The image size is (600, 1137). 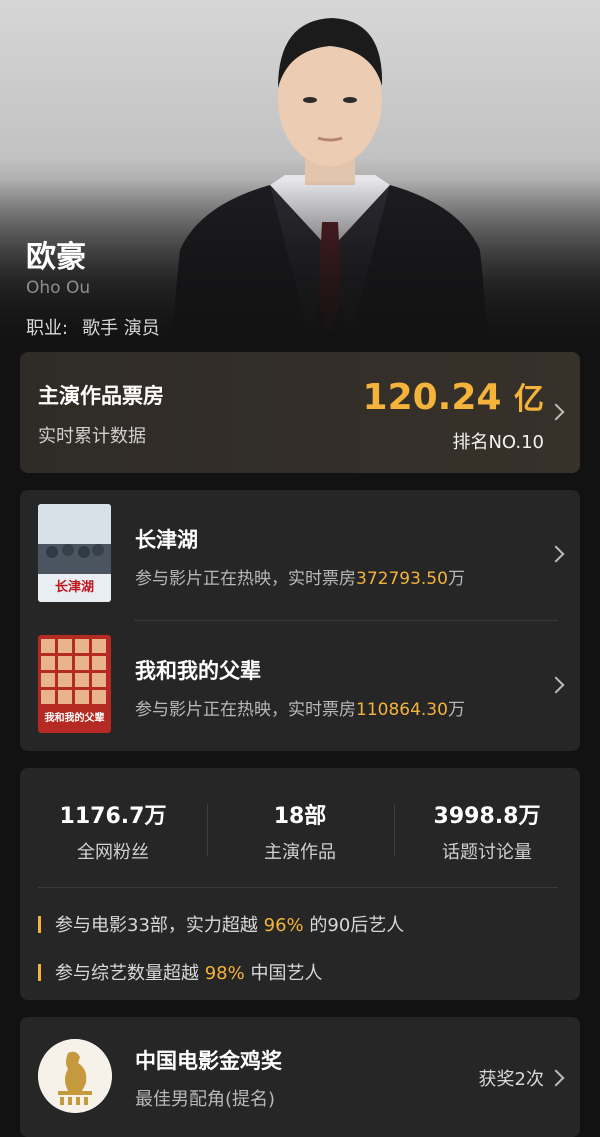 I want to click on award-title: 中国电影金鸡奖, so click(x=208, y=1061).